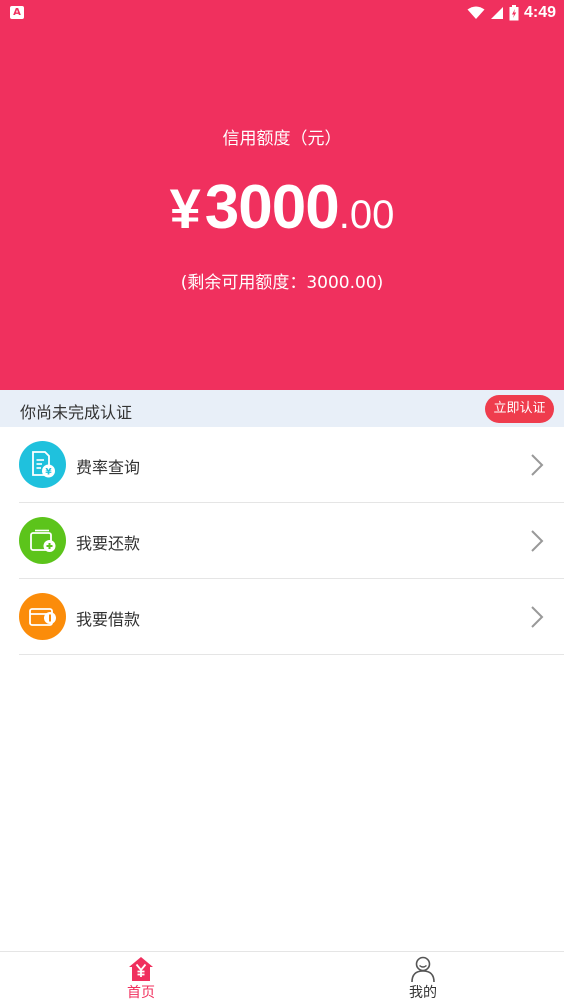 The image size is (564, 1002). I want to click on menu-item-borrow: 我要借款, so click(282, 617).